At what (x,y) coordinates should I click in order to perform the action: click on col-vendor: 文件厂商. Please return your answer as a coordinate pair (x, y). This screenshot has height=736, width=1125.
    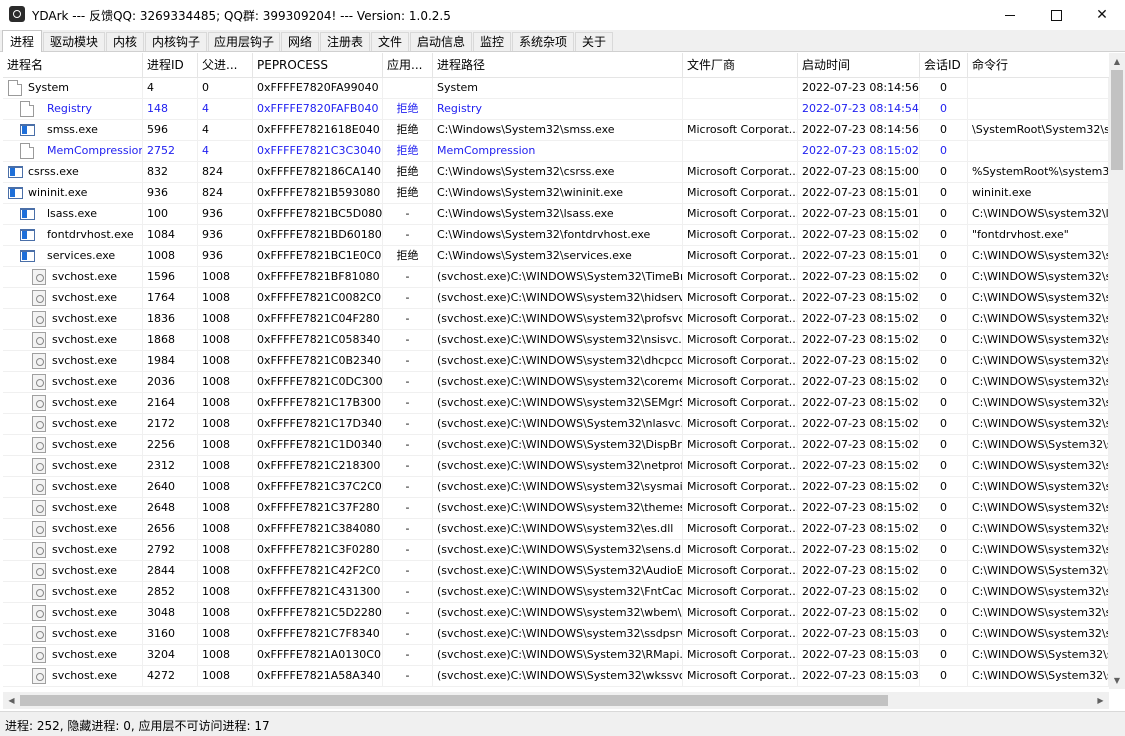
    Looking at the image, I should click on (740, 65).